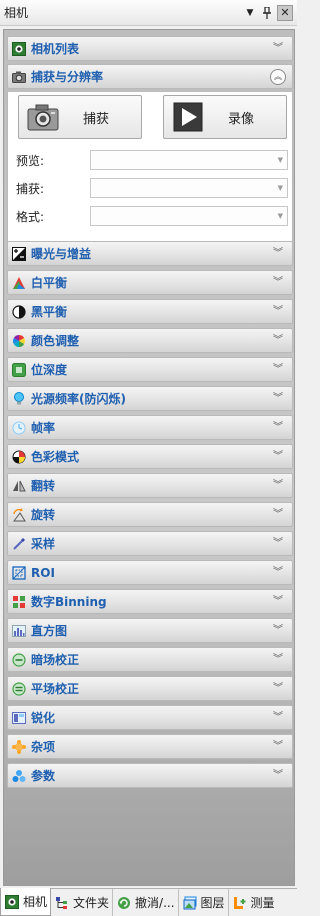 This screenshot has height=916, width=320. Describe the element at coordinates (150, 76) in the screenshot. I see `section-capture-resolution: 捕获与分辨率 ︽` at that location.